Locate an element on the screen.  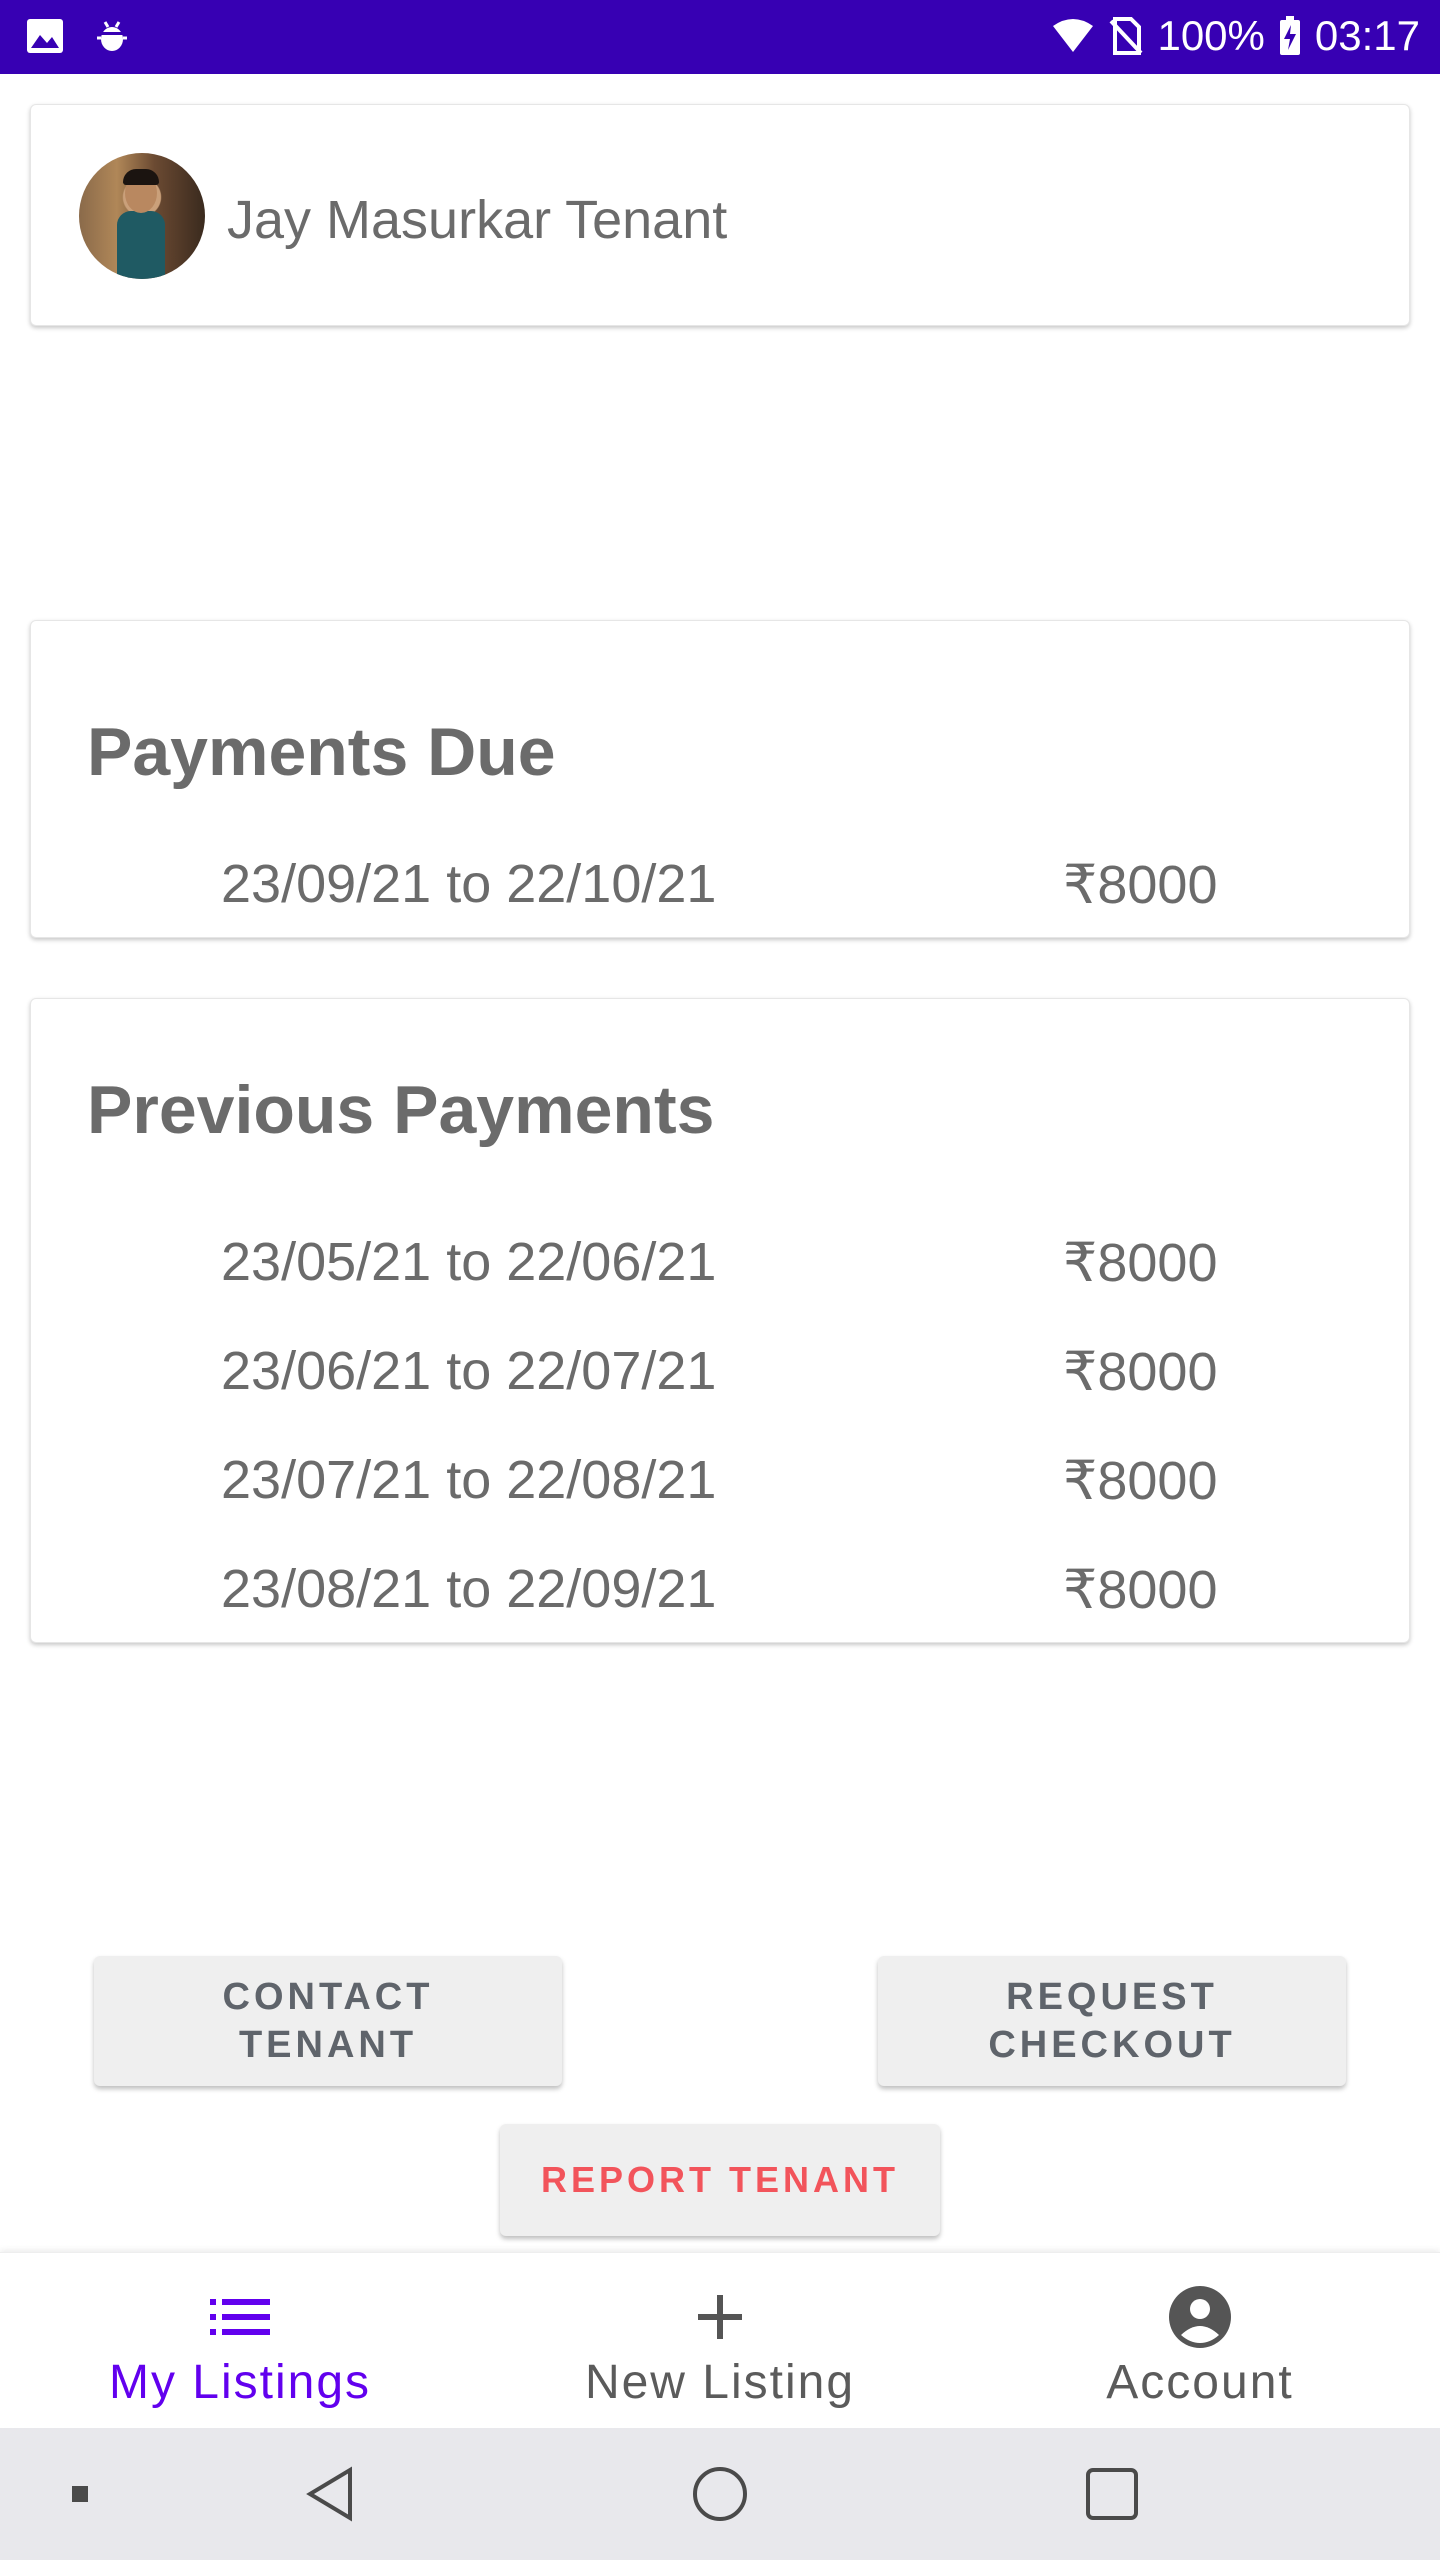
nav-label: New Listing is located at coordinates (720, 2382).